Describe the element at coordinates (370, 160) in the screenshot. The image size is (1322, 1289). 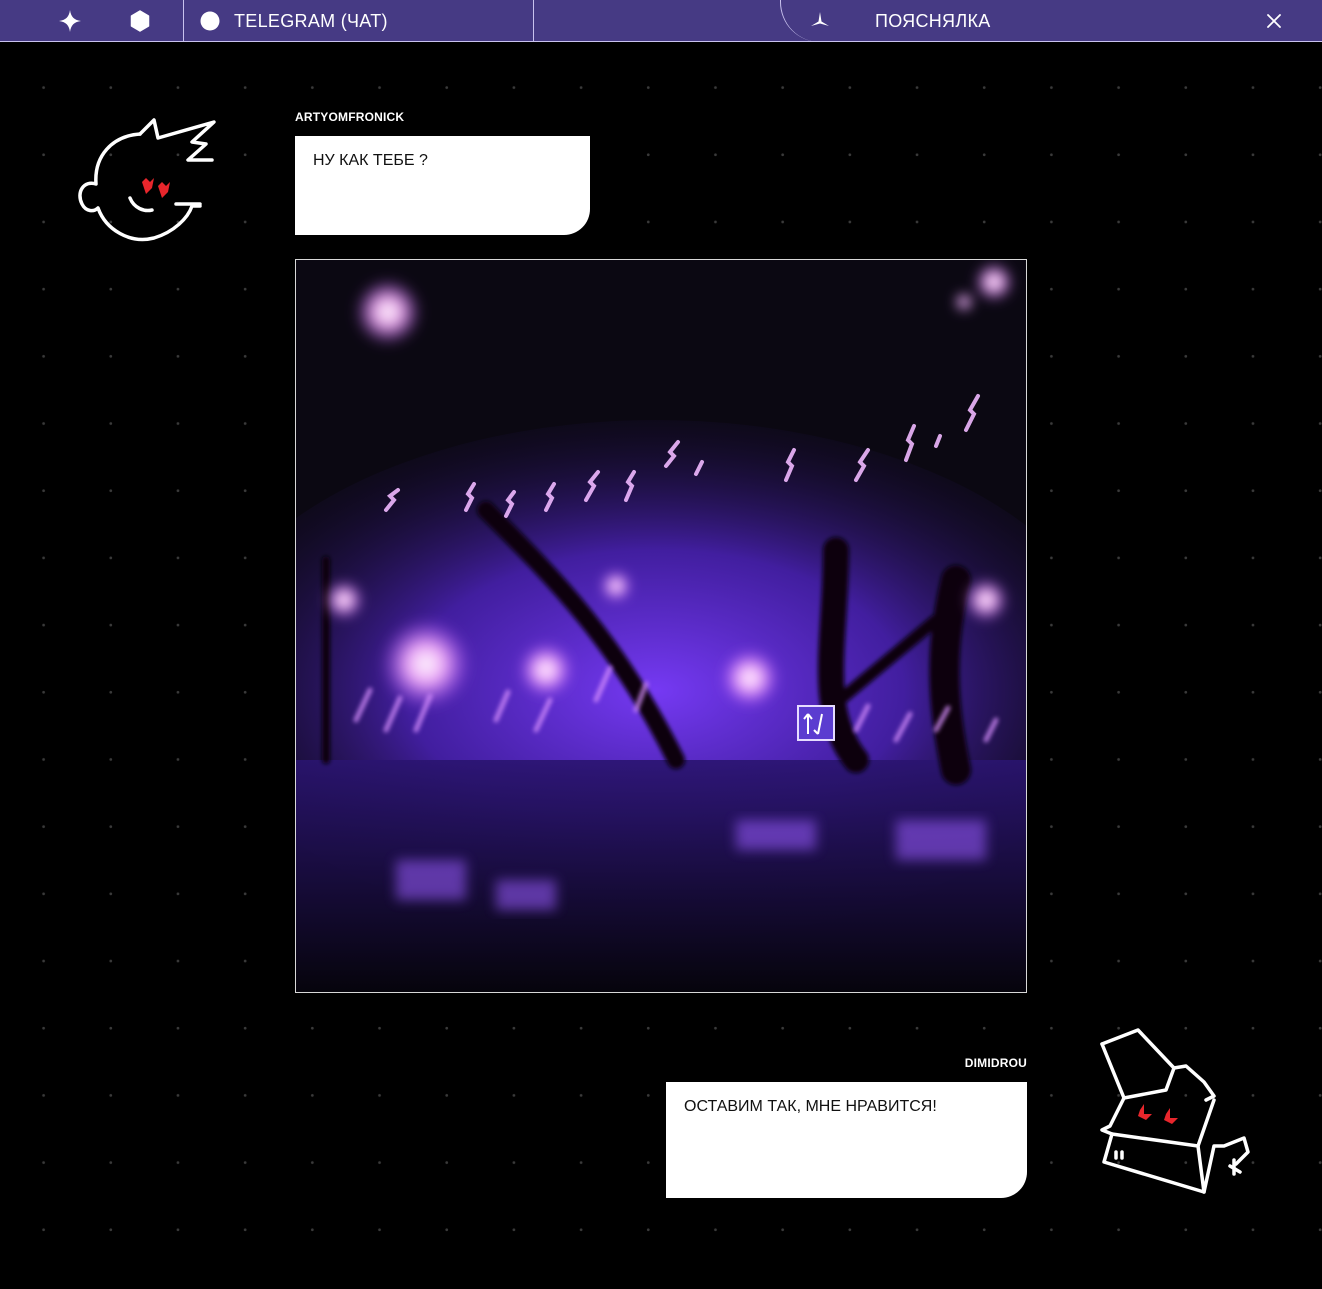
I see `message-text: НУ КАК ТЕБЕ ?` at that location.